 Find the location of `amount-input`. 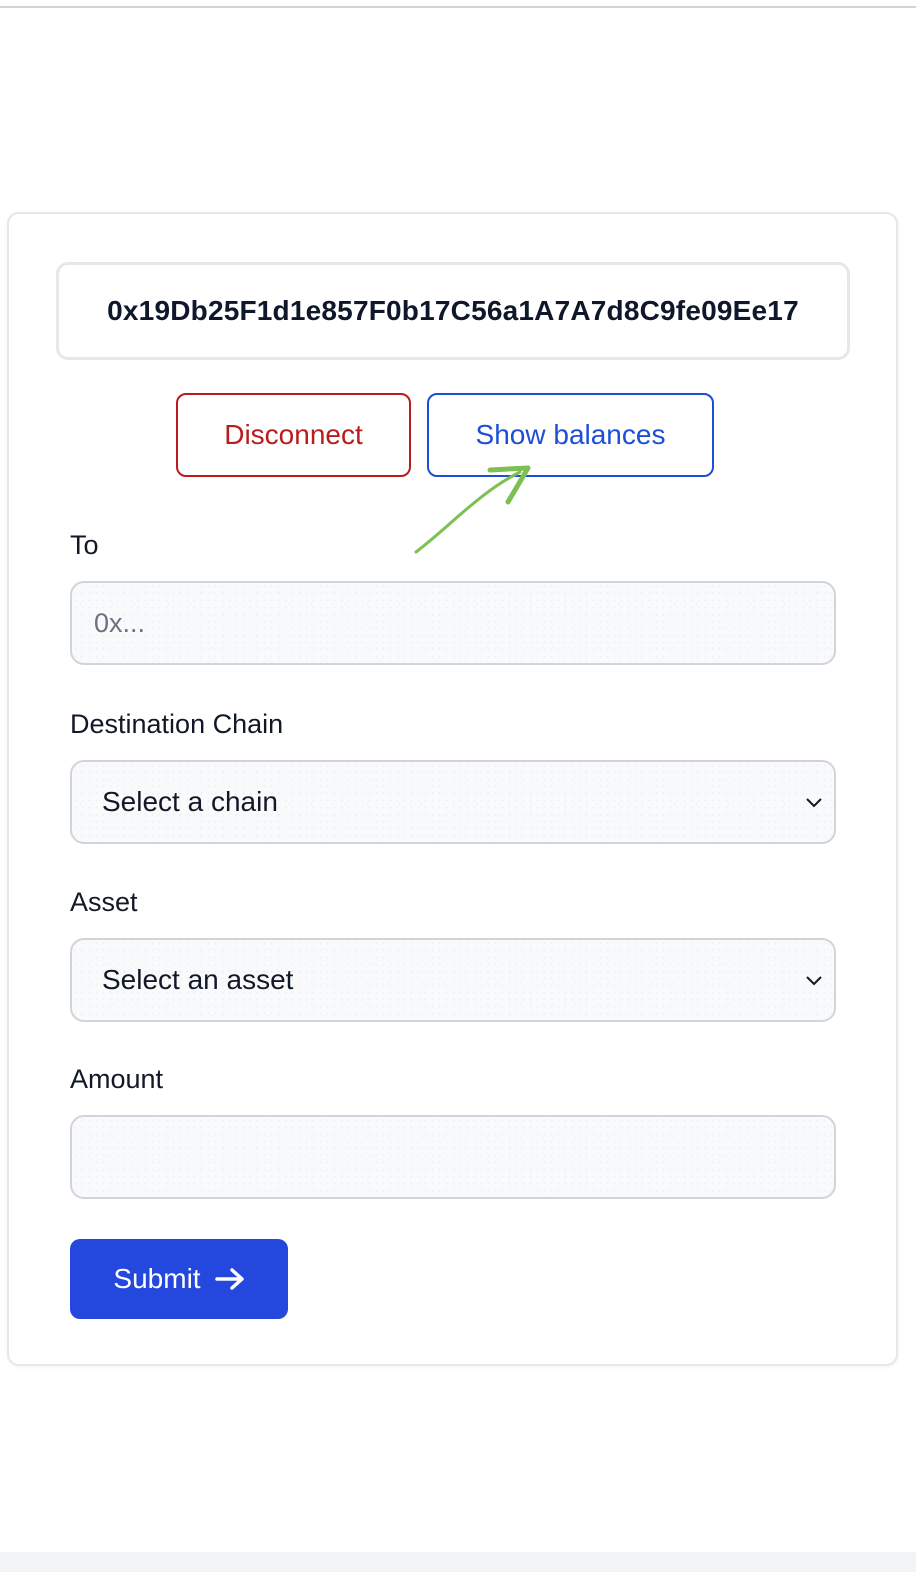

amount-input is located at coordinates (453, 1157).